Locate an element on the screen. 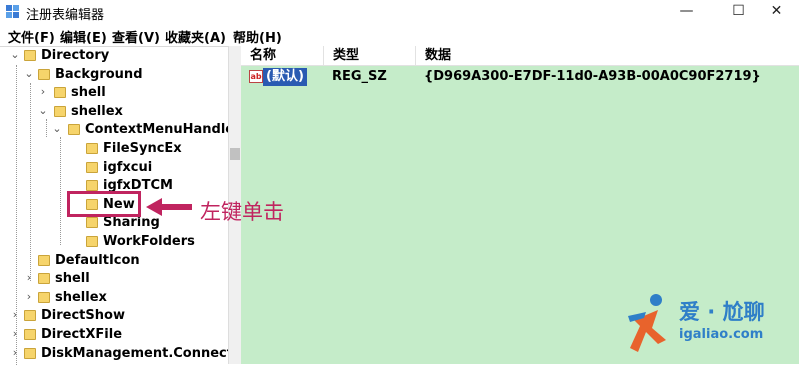 This screenshot has width=799, height=365. highlight-box is located at coordinates (104, 204).